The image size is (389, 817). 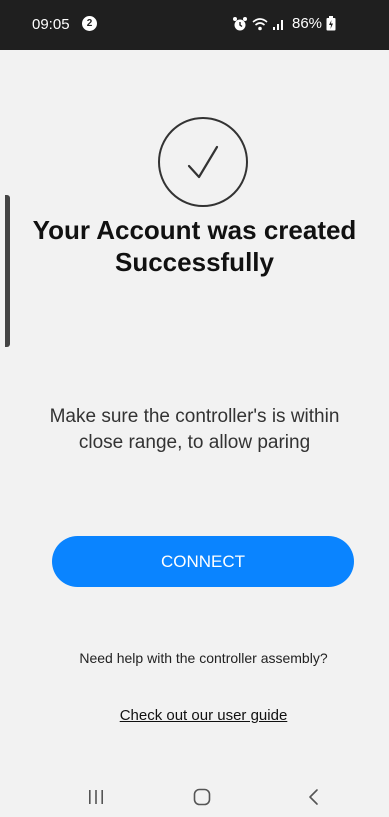 I want to click on wifi-icon, so click(x=260, y=24).